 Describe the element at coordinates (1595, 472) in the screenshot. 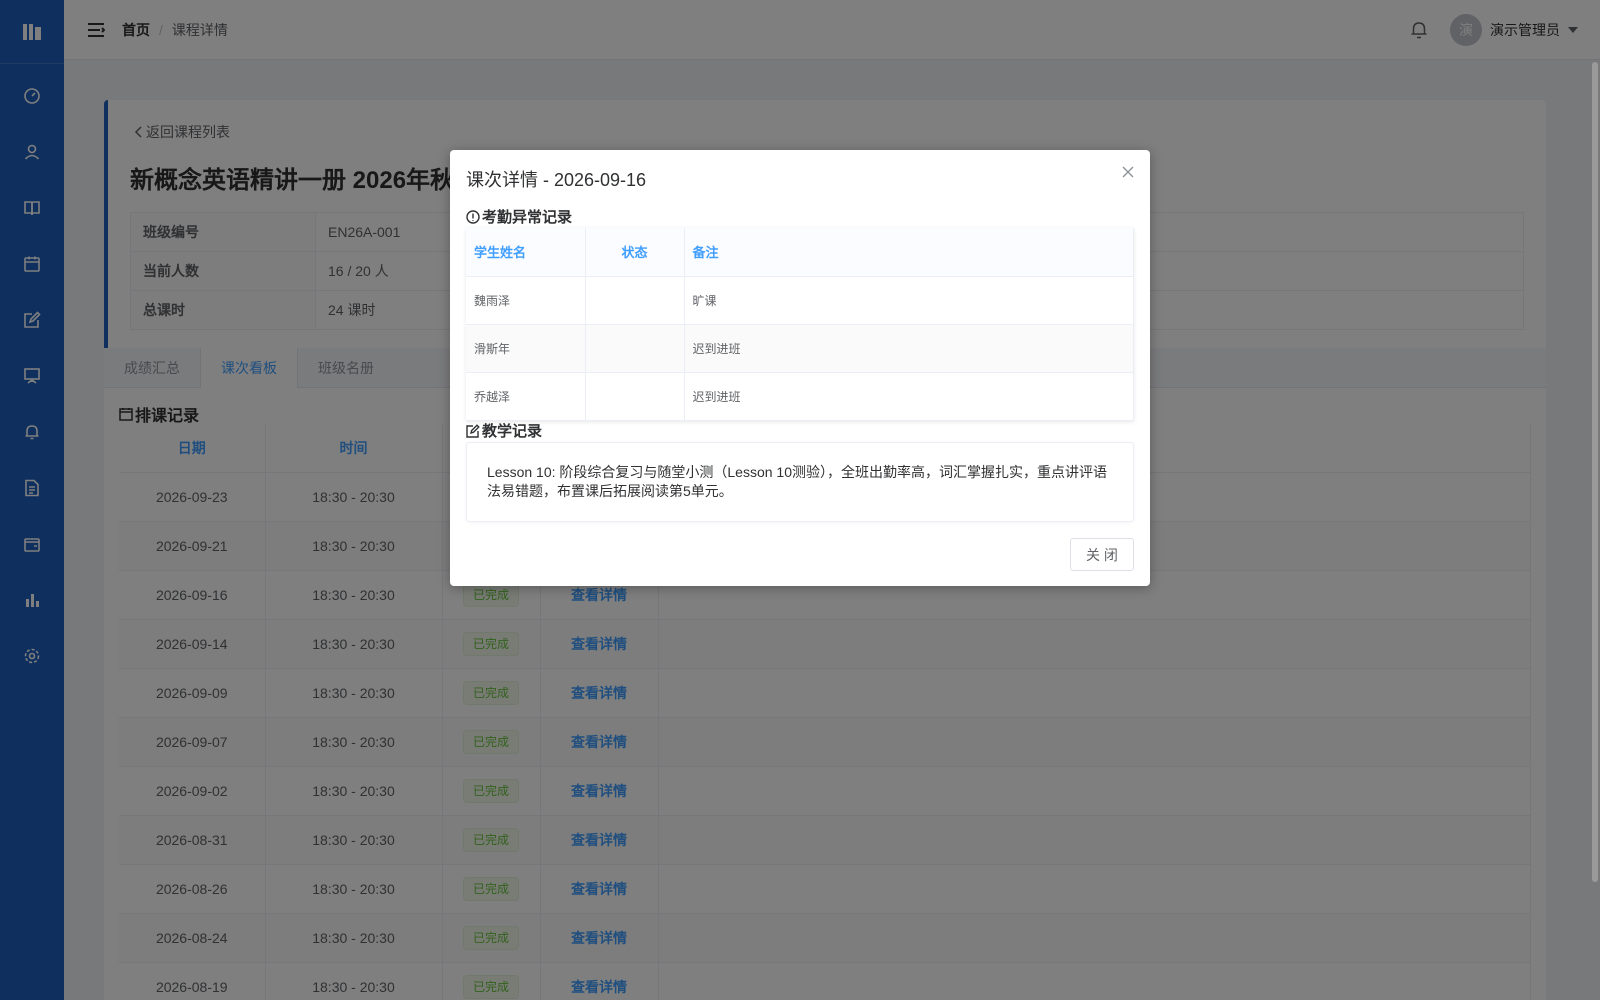

I see `page-scrollbar` at that location.